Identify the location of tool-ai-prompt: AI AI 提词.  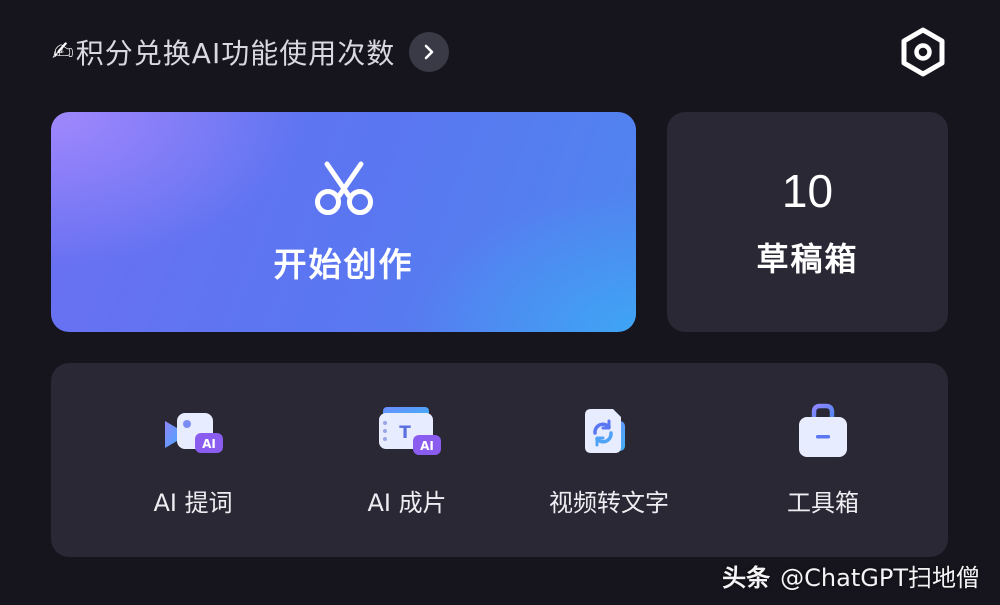
(193, 460).